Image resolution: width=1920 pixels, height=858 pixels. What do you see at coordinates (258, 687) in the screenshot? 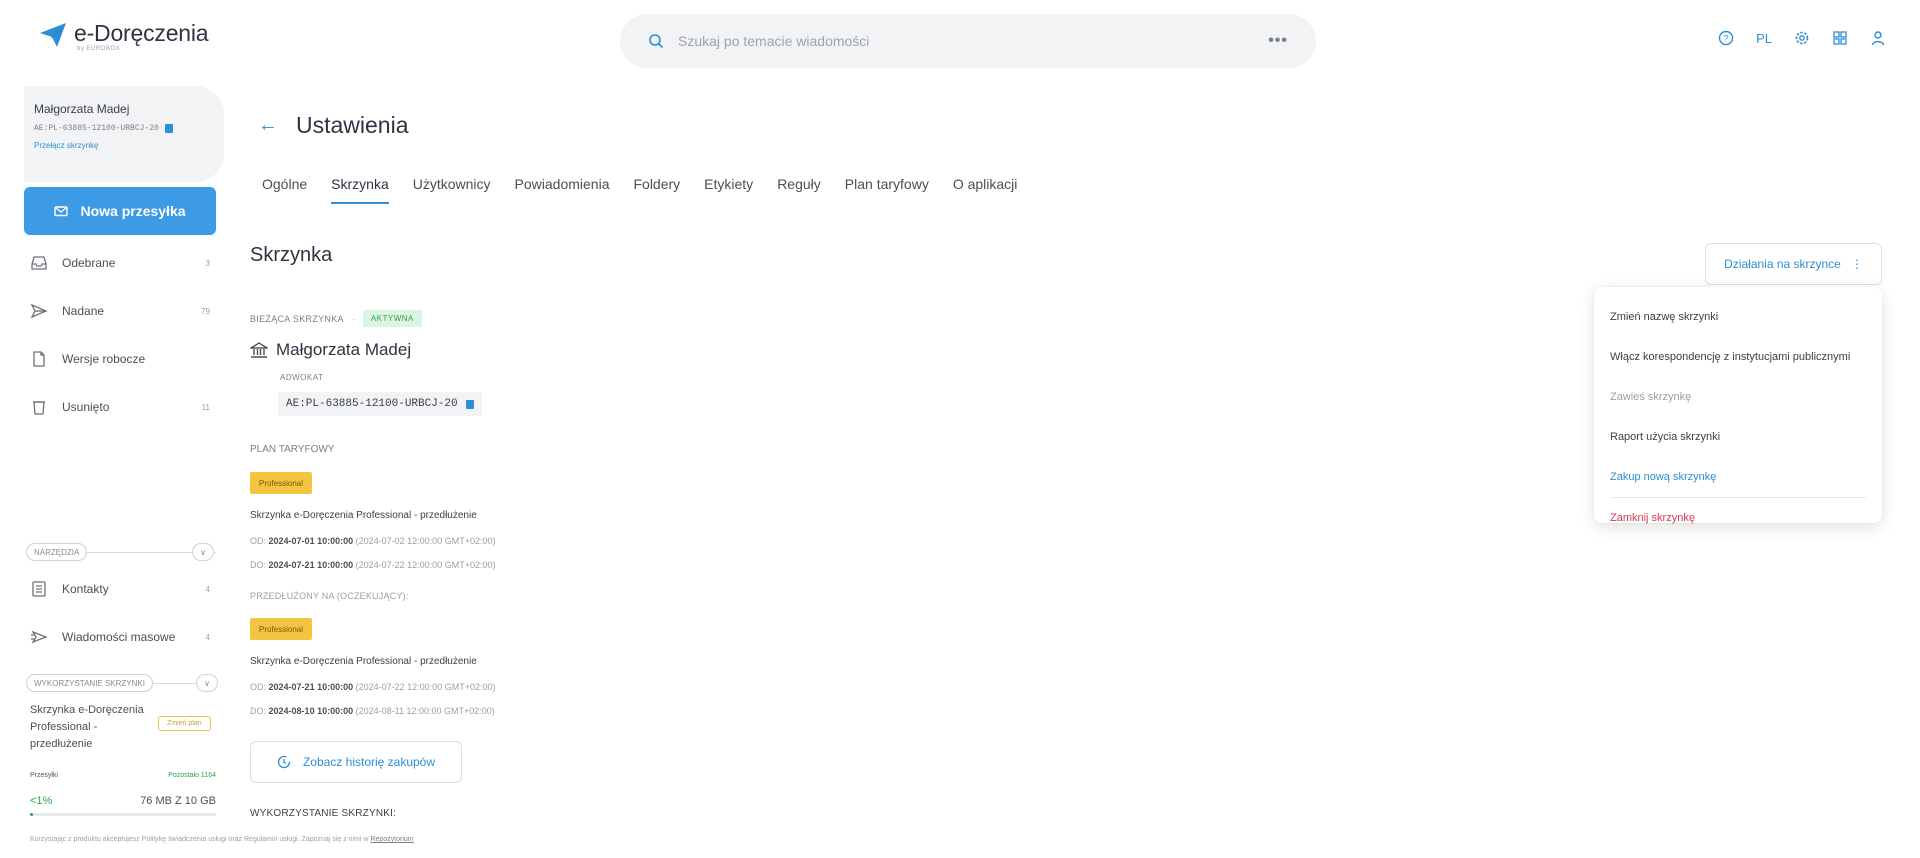
I see `from-prefix: OD:` at bounding box center [258, 687].